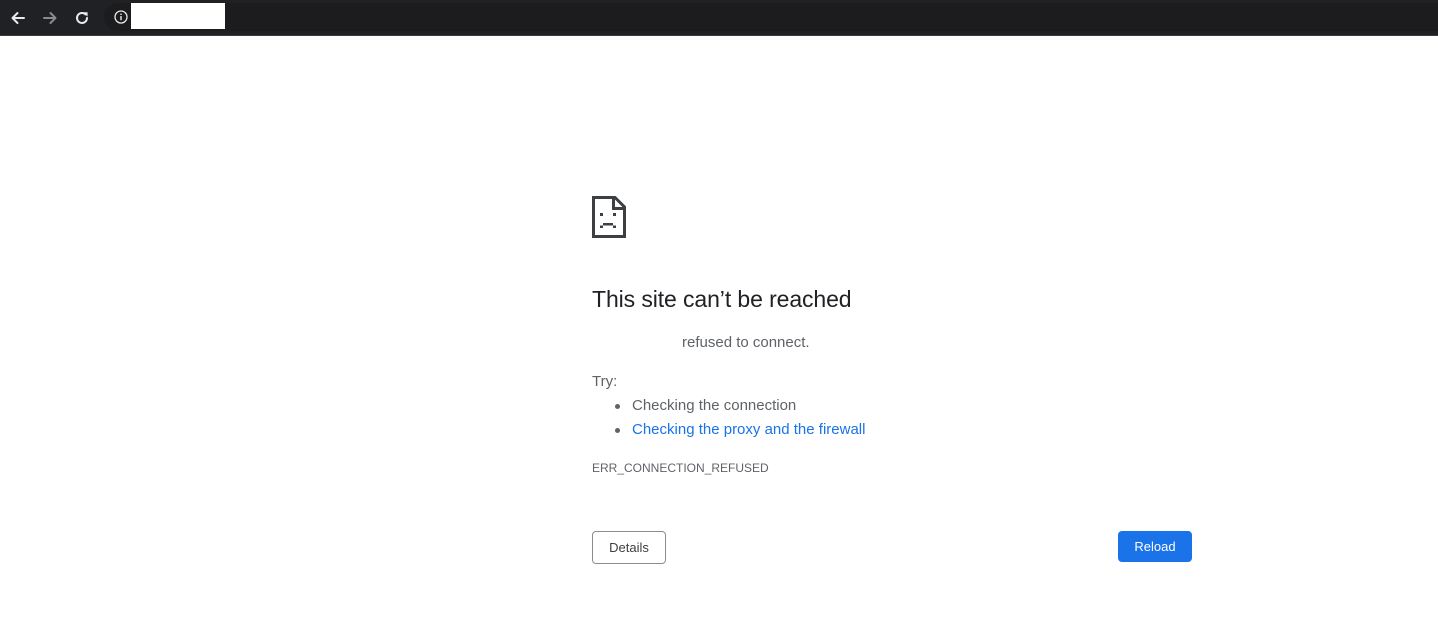 Image resolution: width=1438 pixels, height=625 pixels. Describe the element at coordinates (178, 16) in the screenshot. I see `url-text` at that location.